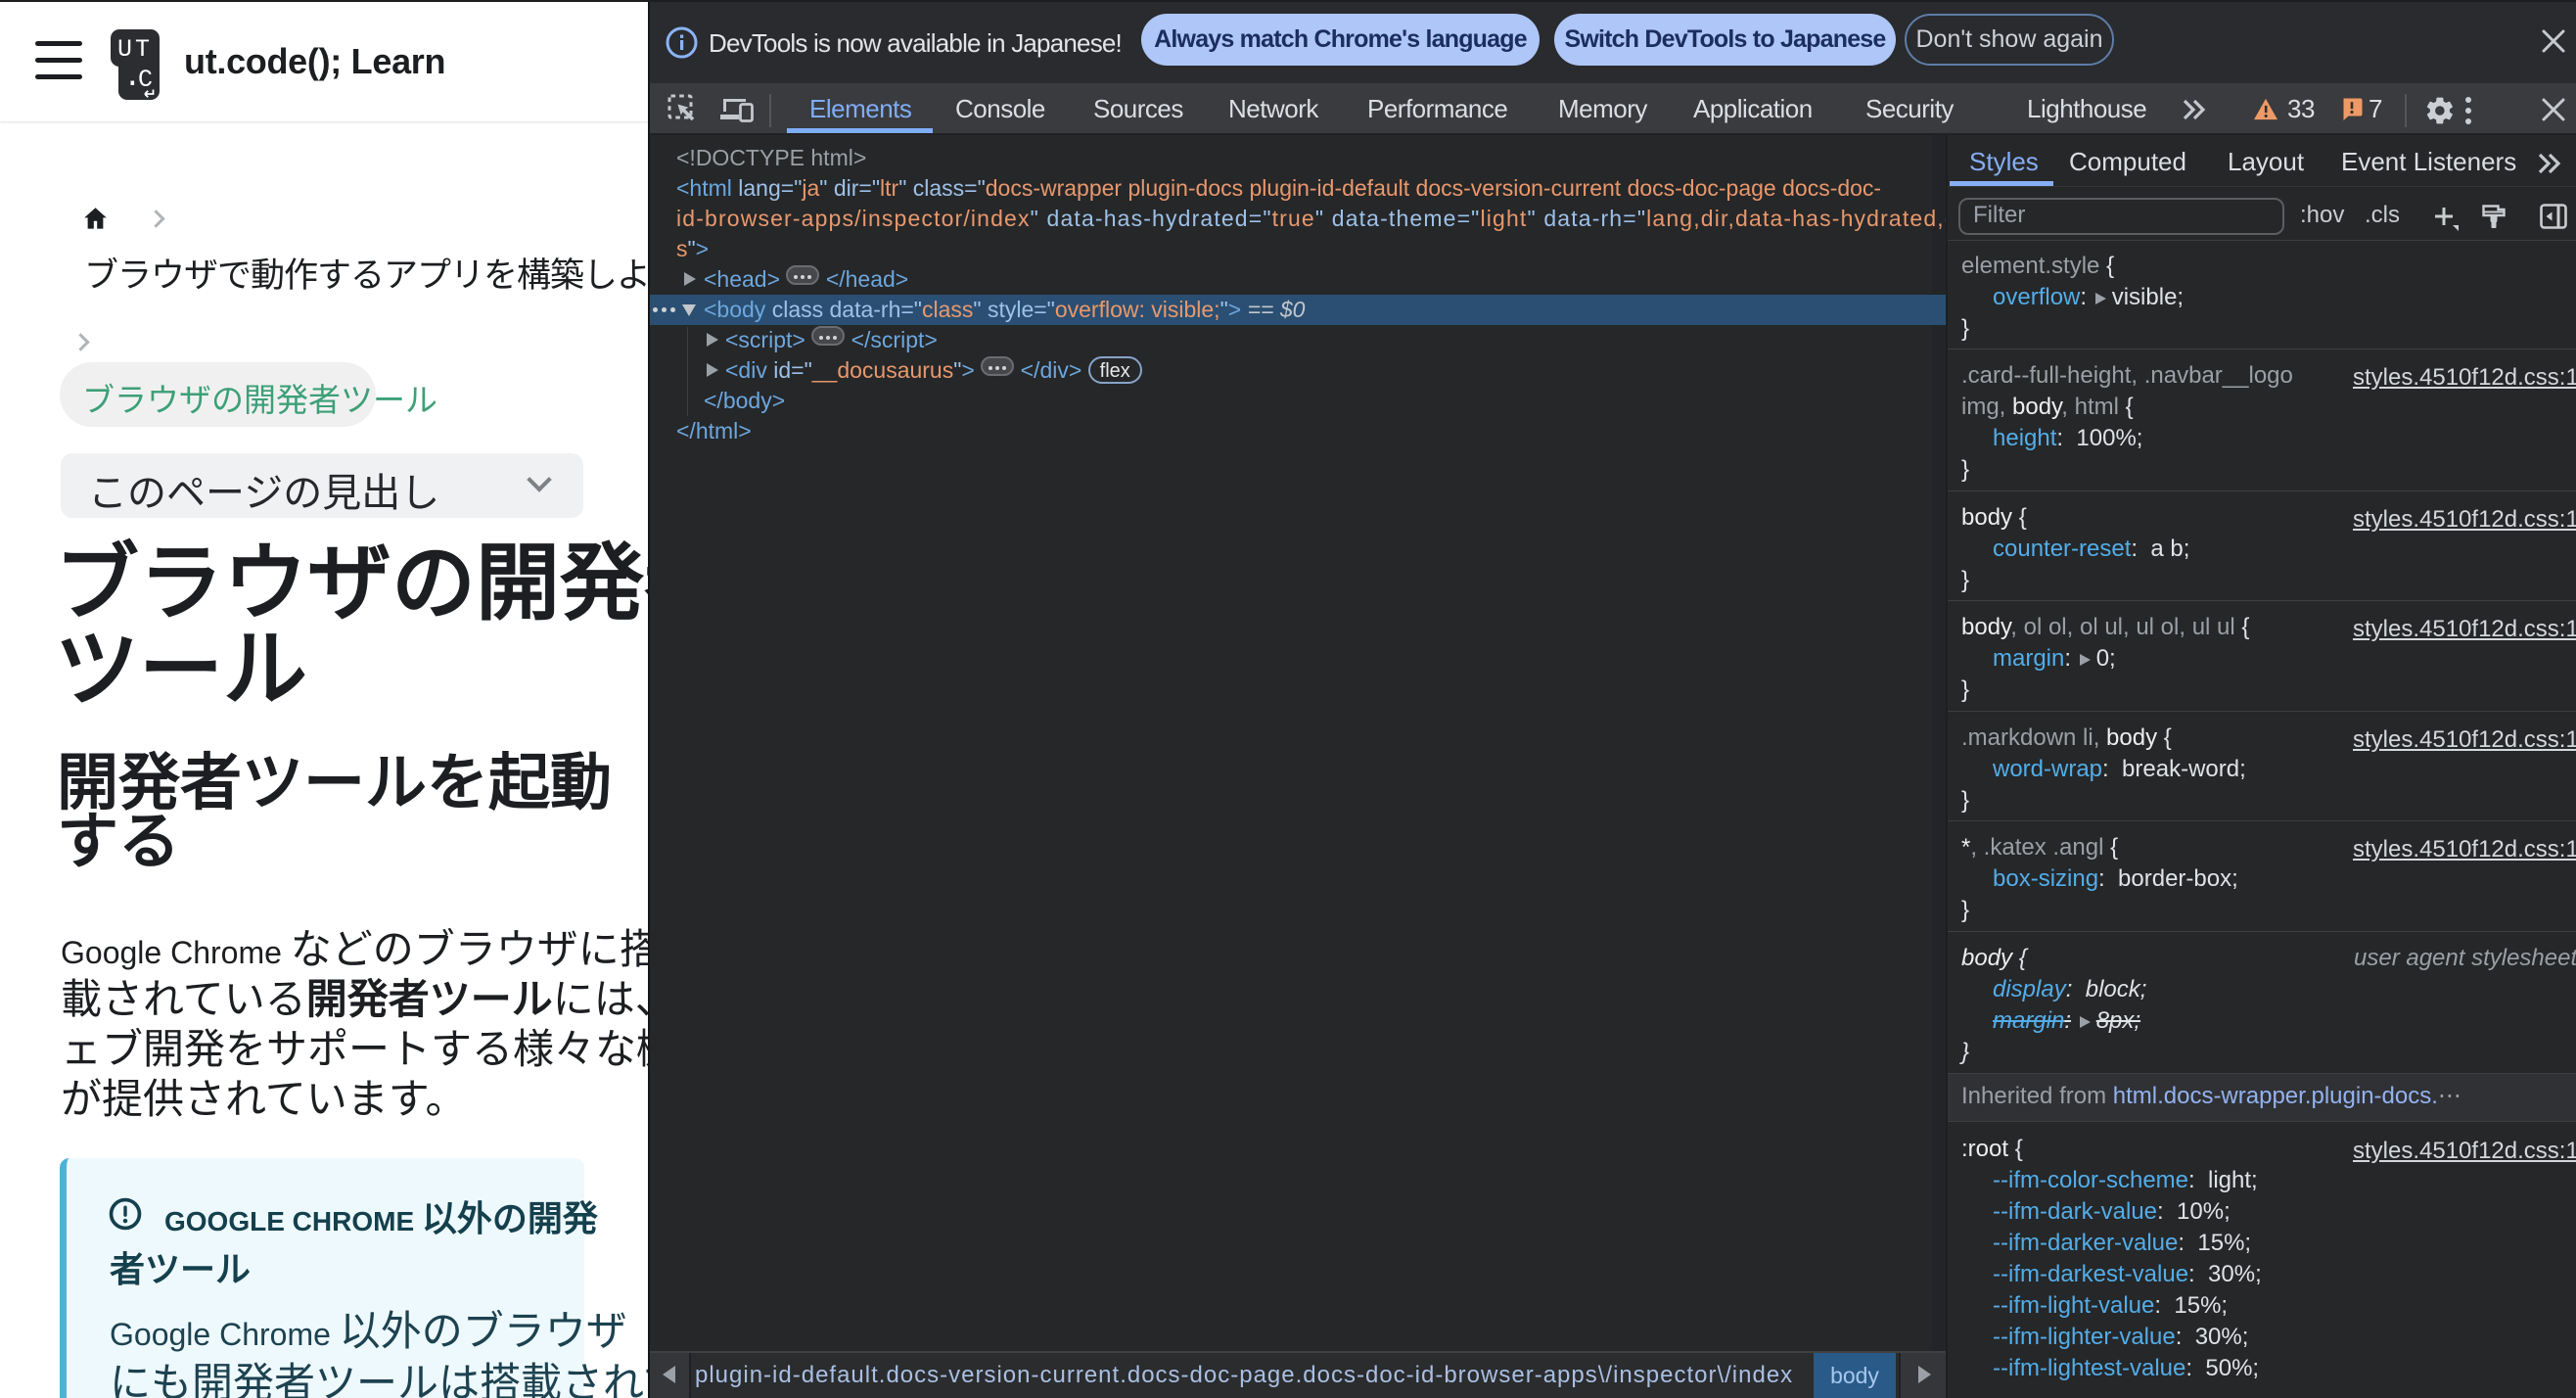 Image resolution: width=2576 pixels, height=1398 pixels. What do you see at coordinates (145, 80) in the screenshot?
I see `svg-text: C` at bounding box center [145, 80].